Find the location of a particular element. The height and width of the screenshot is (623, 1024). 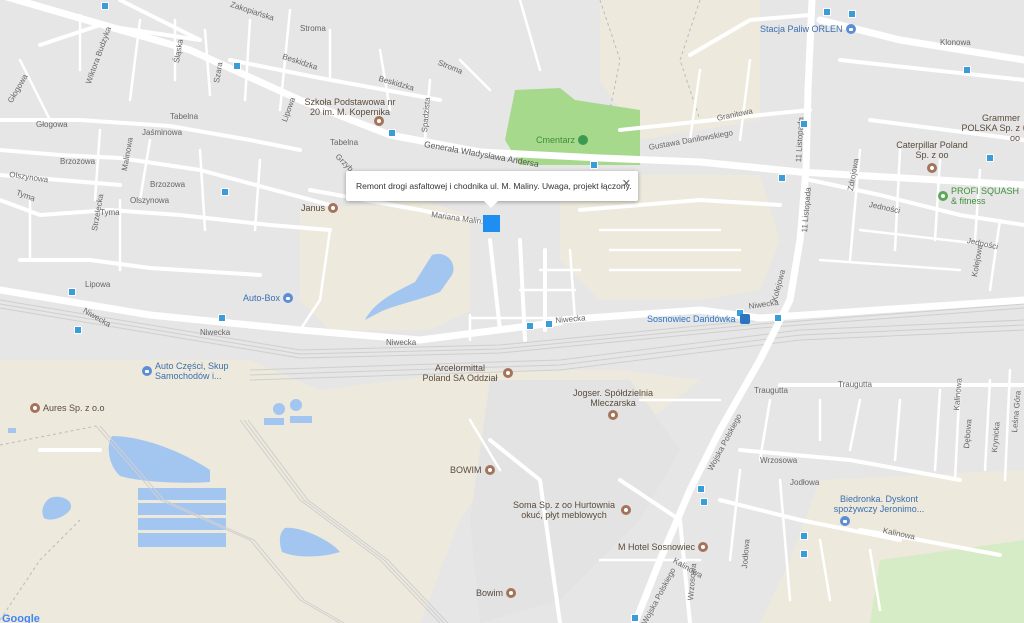

poi-janus: Janus is located at coordinates (320, 208).